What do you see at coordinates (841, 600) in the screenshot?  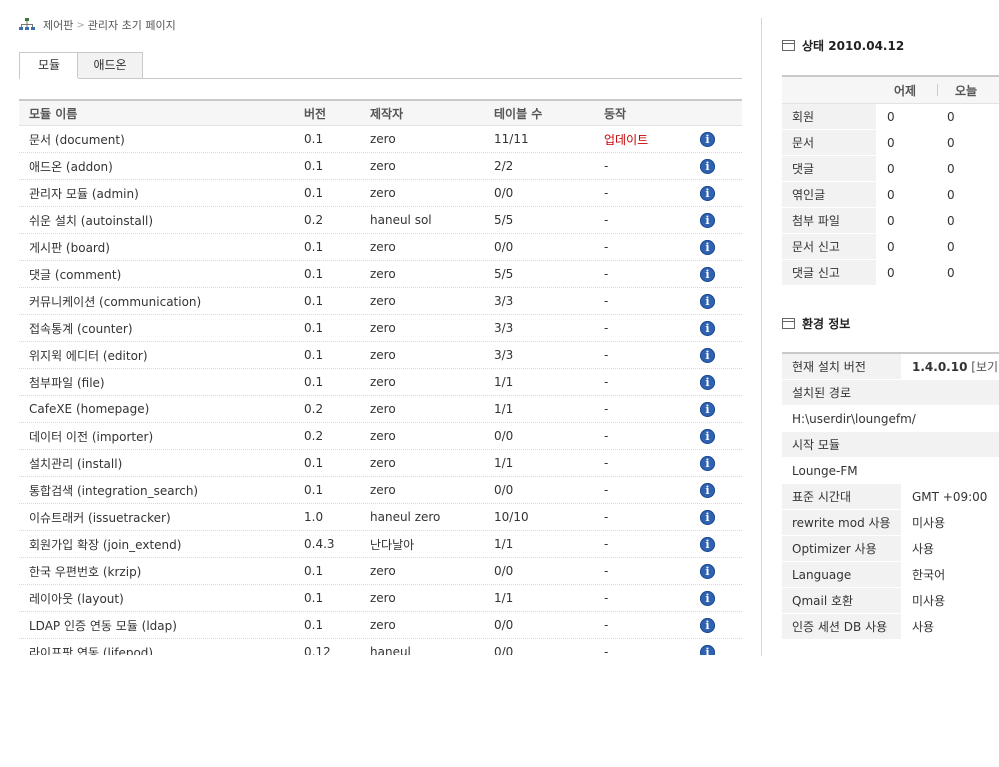 I see `env-label: Qmail 호환` at bounding box center [841, 600].